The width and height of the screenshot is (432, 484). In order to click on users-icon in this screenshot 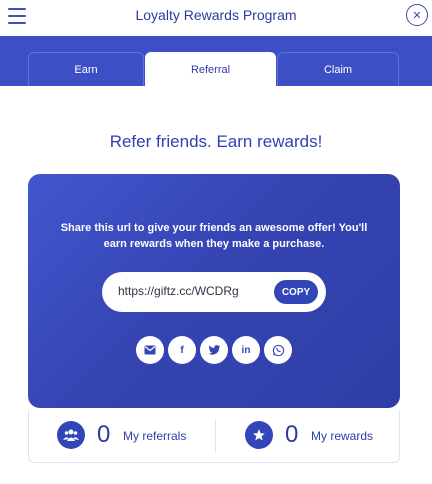, I will do `click(71, 435)`.